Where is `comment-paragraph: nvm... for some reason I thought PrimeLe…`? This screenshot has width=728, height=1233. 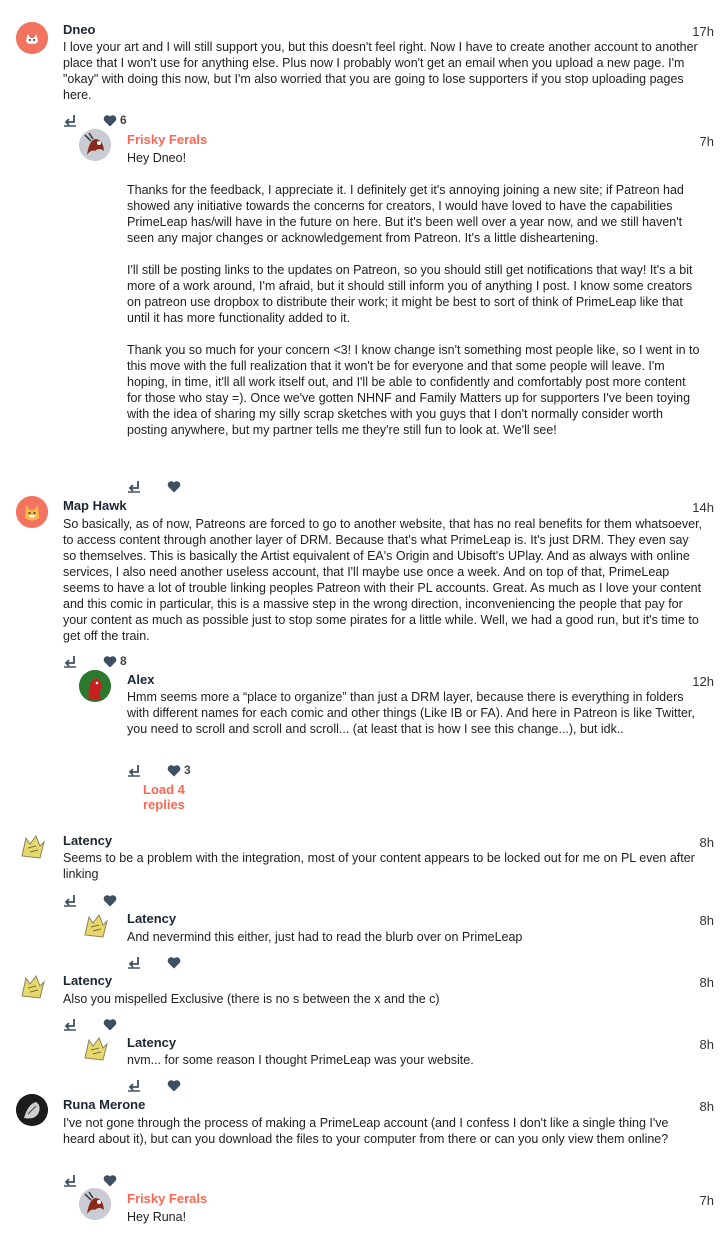 comment-paragraph: nvm... for some reason I thought PrimeLe… is located at coordinates (300, 1060).